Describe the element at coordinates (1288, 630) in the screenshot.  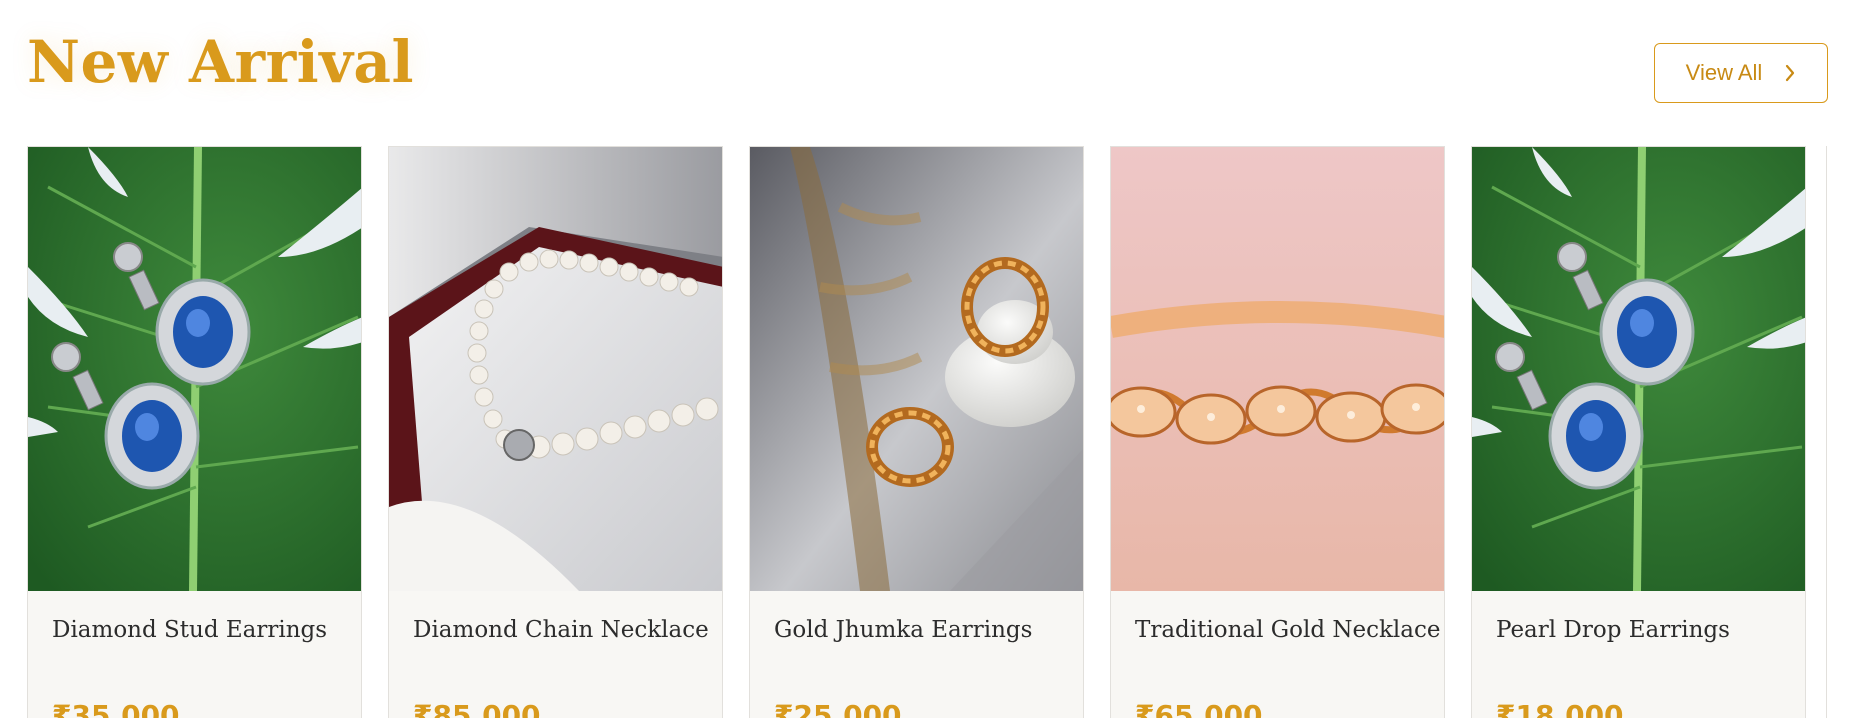
I see `product-name: Traditional Gold Necklace` at that location.